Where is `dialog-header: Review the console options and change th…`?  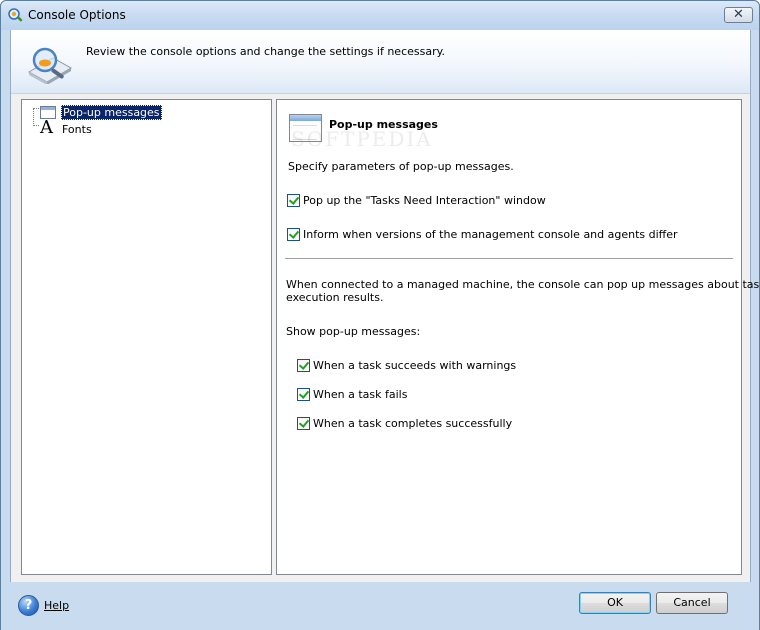 dialog-header: Review the console options and change th… is located at coordinates (380, 62).